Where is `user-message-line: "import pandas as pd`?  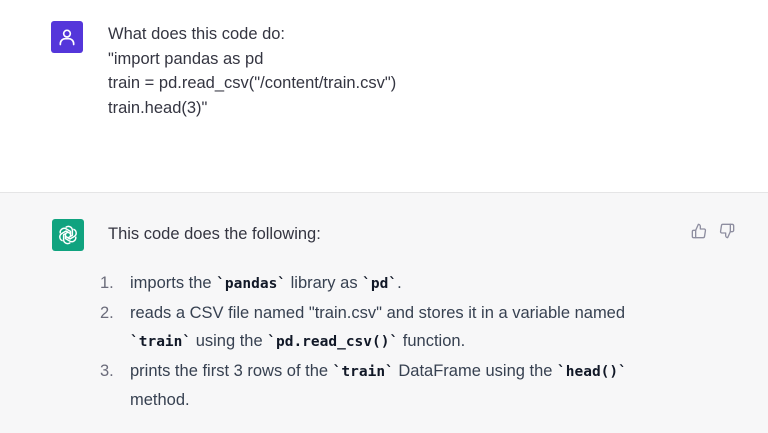 user-message-line: "import pandas as pd is located at coordinates (186, 58).